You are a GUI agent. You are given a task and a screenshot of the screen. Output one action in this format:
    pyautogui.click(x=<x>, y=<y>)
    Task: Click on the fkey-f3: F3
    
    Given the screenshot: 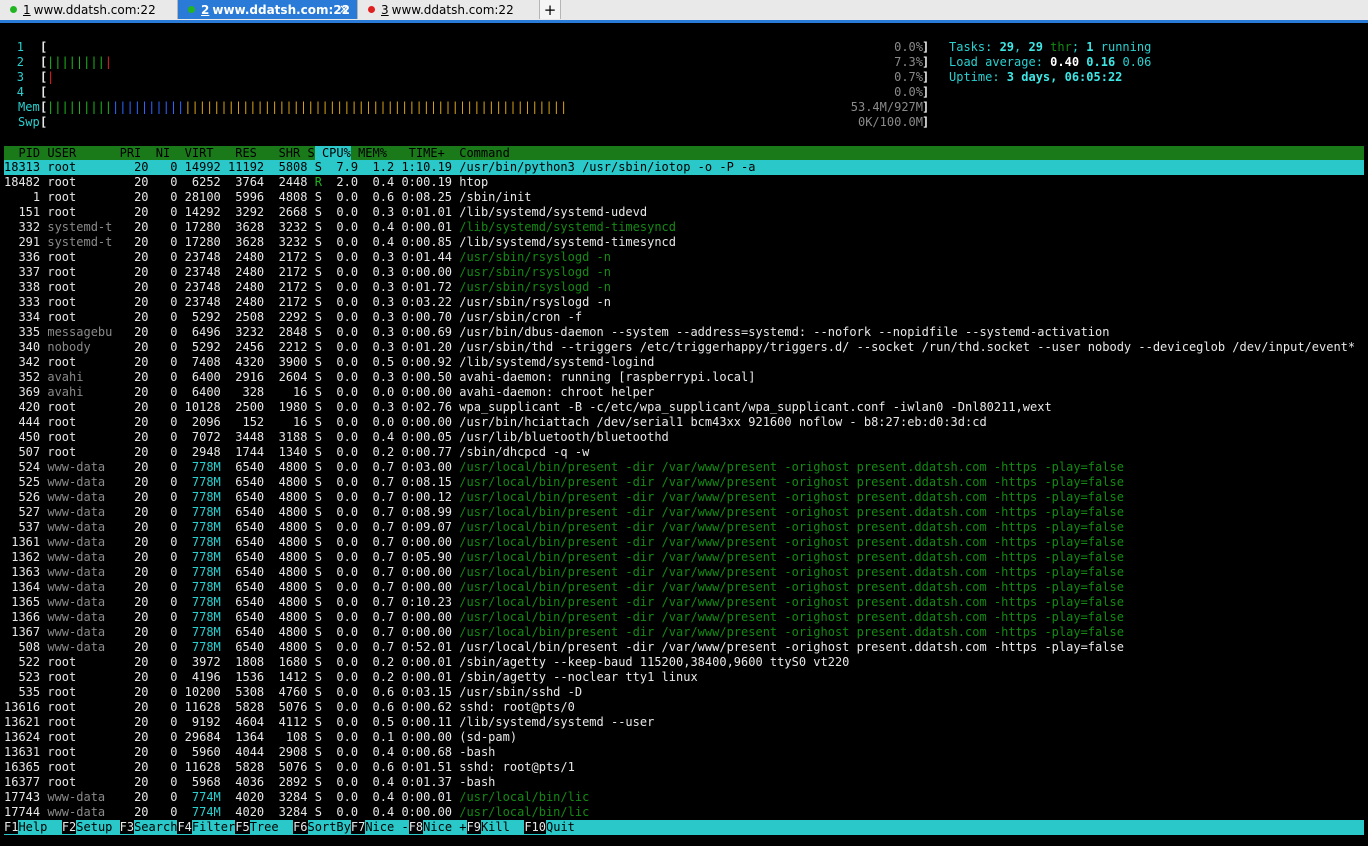 What is the action you would take?
    pyautogui.click(x=127, y=827)
    